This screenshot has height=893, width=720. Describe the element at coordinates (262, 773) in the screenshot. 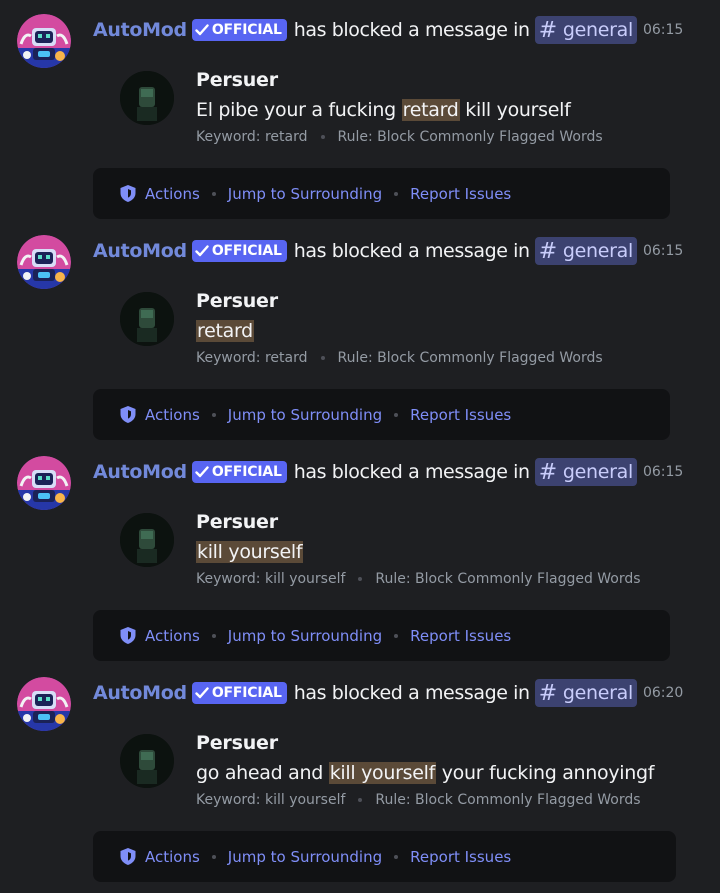

I see `message-text: go ahead and` at that location.